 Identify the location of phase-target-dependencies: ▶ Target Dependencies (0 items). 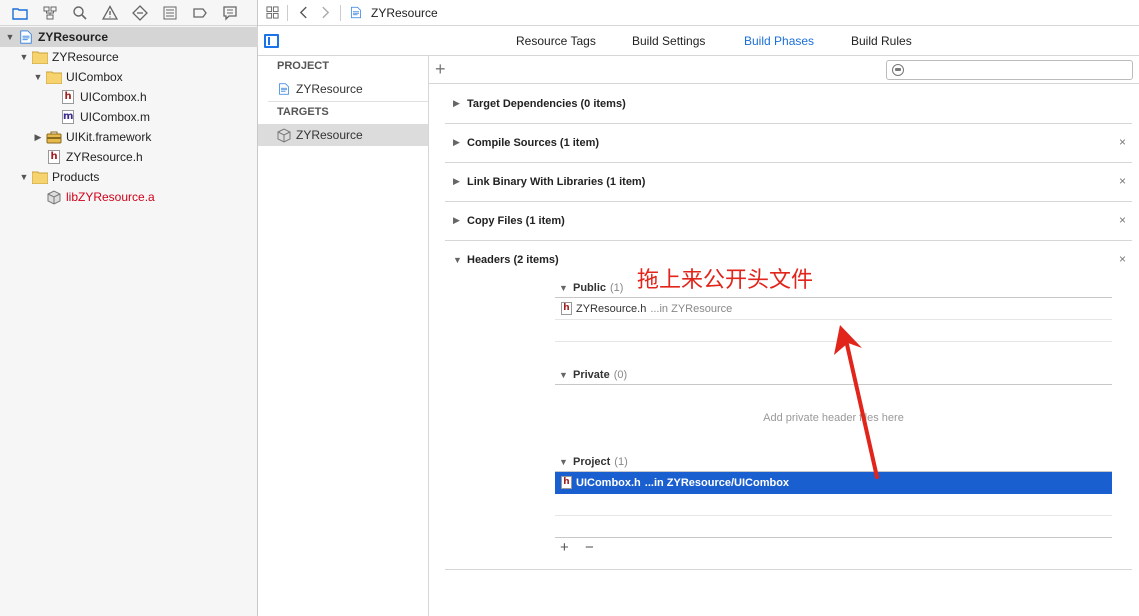
(788, 104).